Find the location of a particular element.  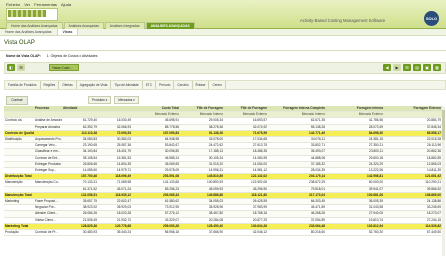

value-cell: 30.480,93 is located at coordinates (80, 233).